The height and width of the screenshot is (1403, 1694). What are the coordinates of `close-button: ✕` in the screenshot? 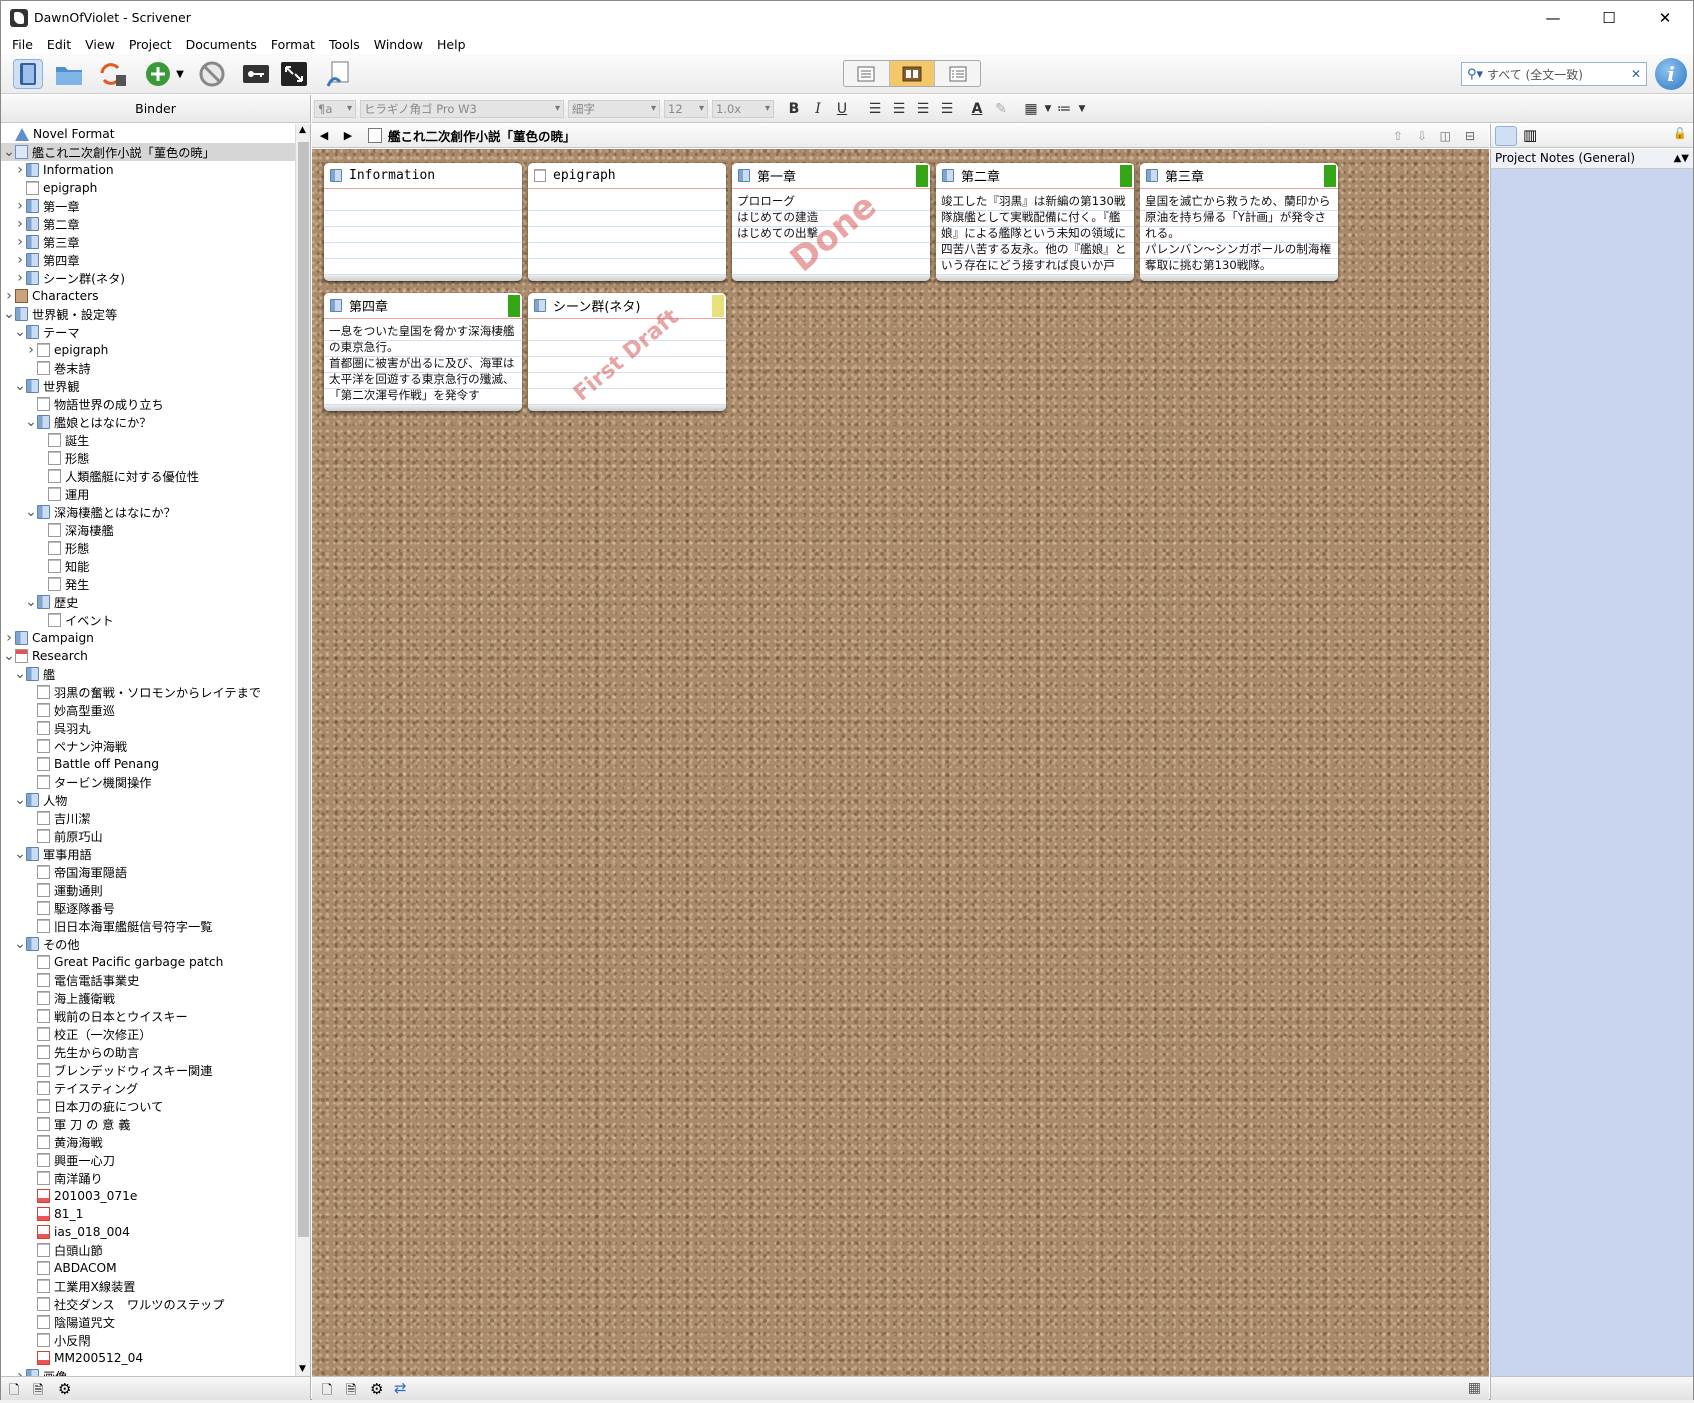 It's located at (1665, 17).